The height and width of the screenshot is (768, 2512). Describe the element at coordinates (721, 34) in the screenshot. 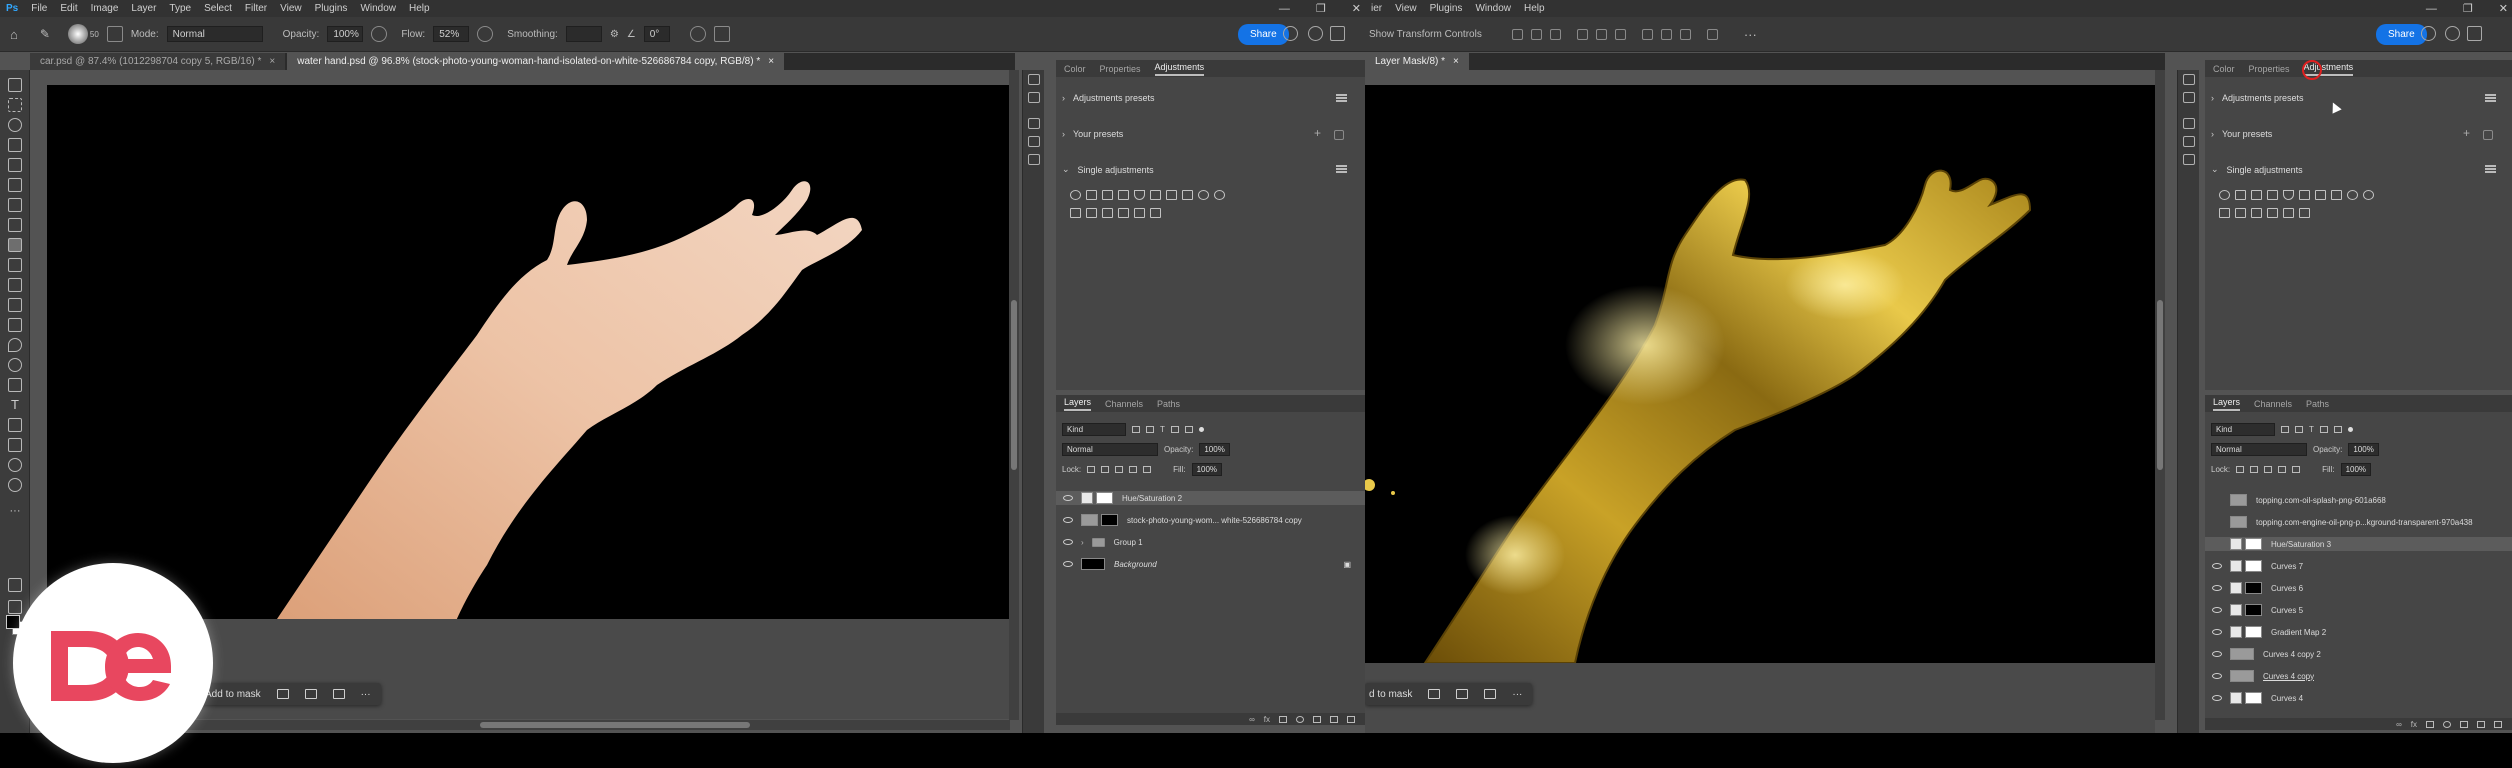

I see `symmetry-icon` at that location.